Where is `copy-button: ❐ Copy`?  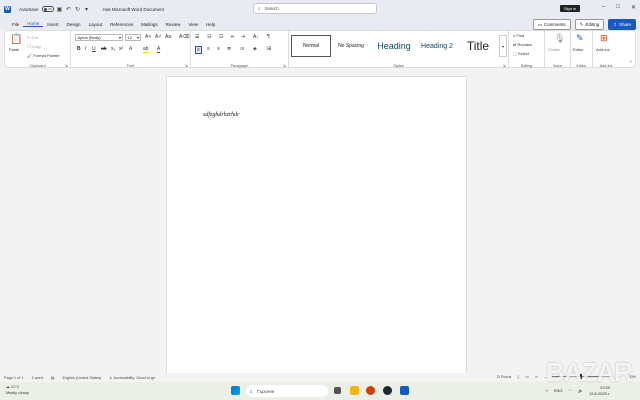 copy-button: ❐ Copy is located at coordinates (34, 46).